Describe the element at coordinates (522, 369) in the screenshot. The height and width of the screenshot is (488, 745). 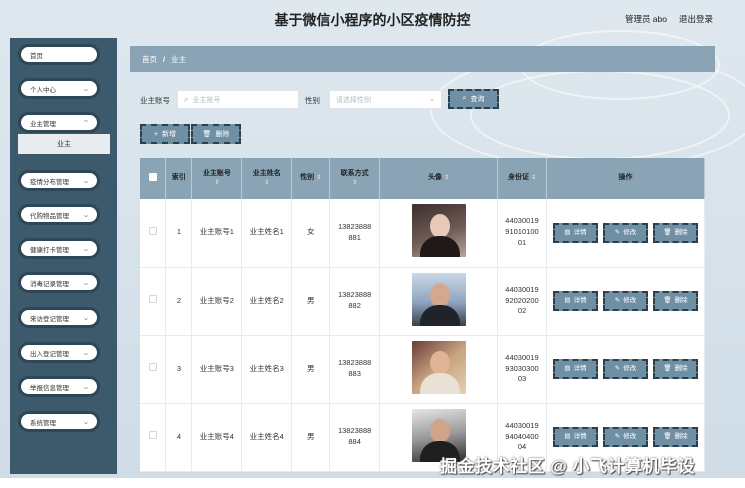
I see `row-id-card: 44030019 93030300 03` at that location.